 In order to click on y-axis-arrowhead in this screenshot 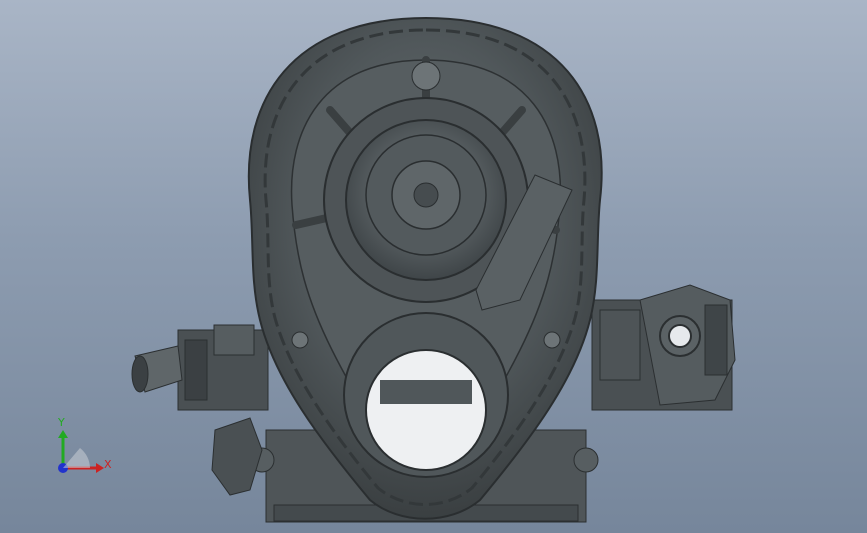, I will do `click(63, 434)`.